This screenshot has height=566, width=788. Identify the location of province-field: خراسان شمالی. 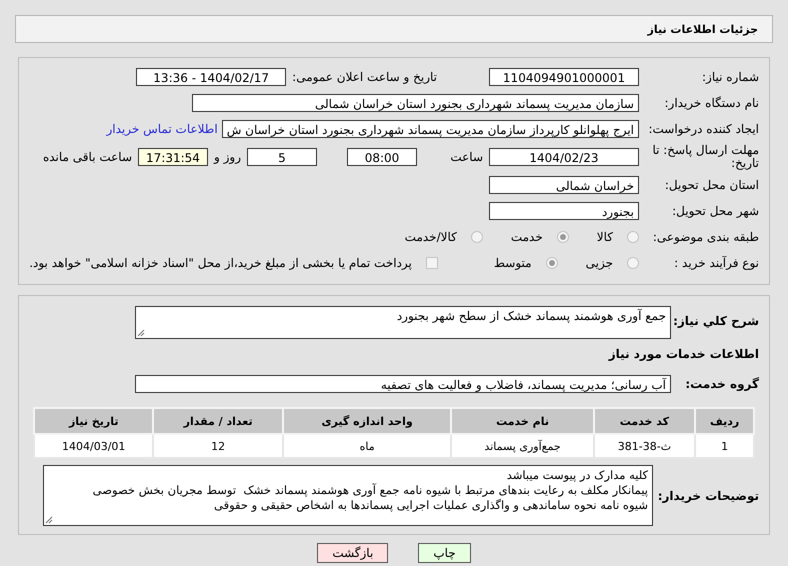
(564, 185).